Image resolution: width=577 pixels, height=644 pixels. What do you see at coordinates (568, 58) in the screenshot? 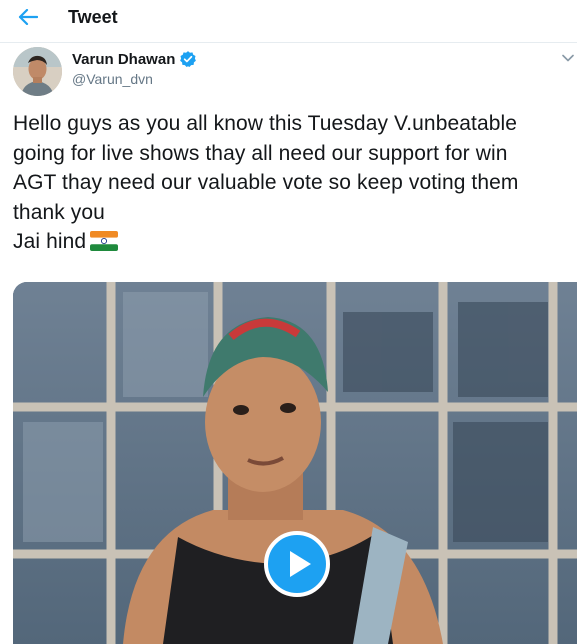
I see `chevron-down-icon` at bounding box center [568, 58].